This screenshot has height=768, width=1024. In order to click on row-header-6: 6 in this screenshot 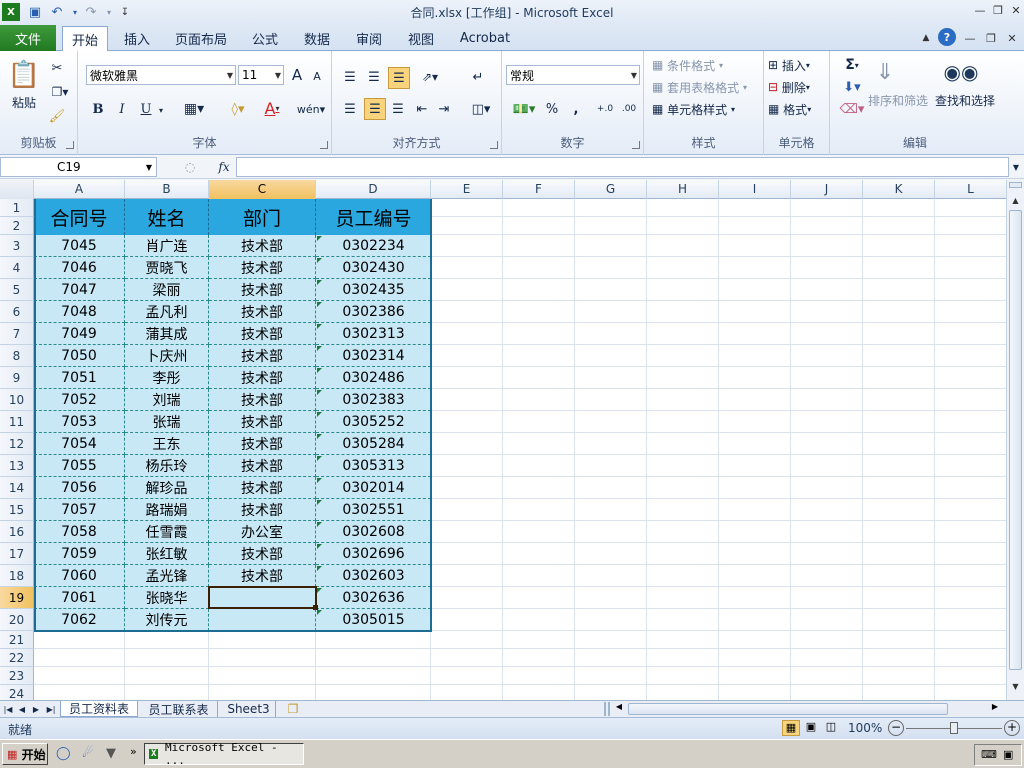, I will do `click(17, 312)`.